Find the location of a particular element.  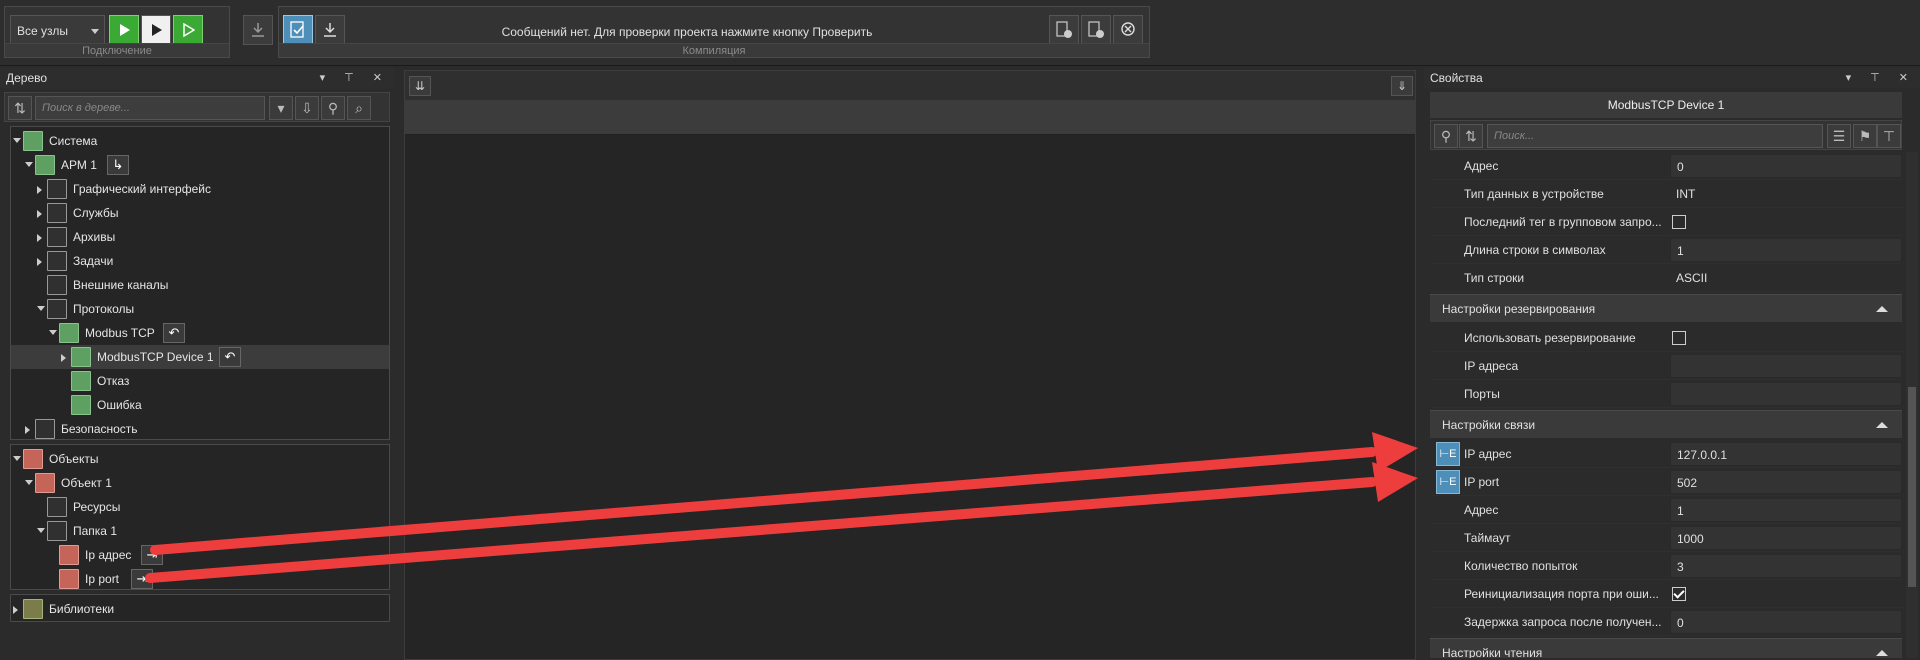

list-view-icon: ☰ is located at coordinates (1839, 136).